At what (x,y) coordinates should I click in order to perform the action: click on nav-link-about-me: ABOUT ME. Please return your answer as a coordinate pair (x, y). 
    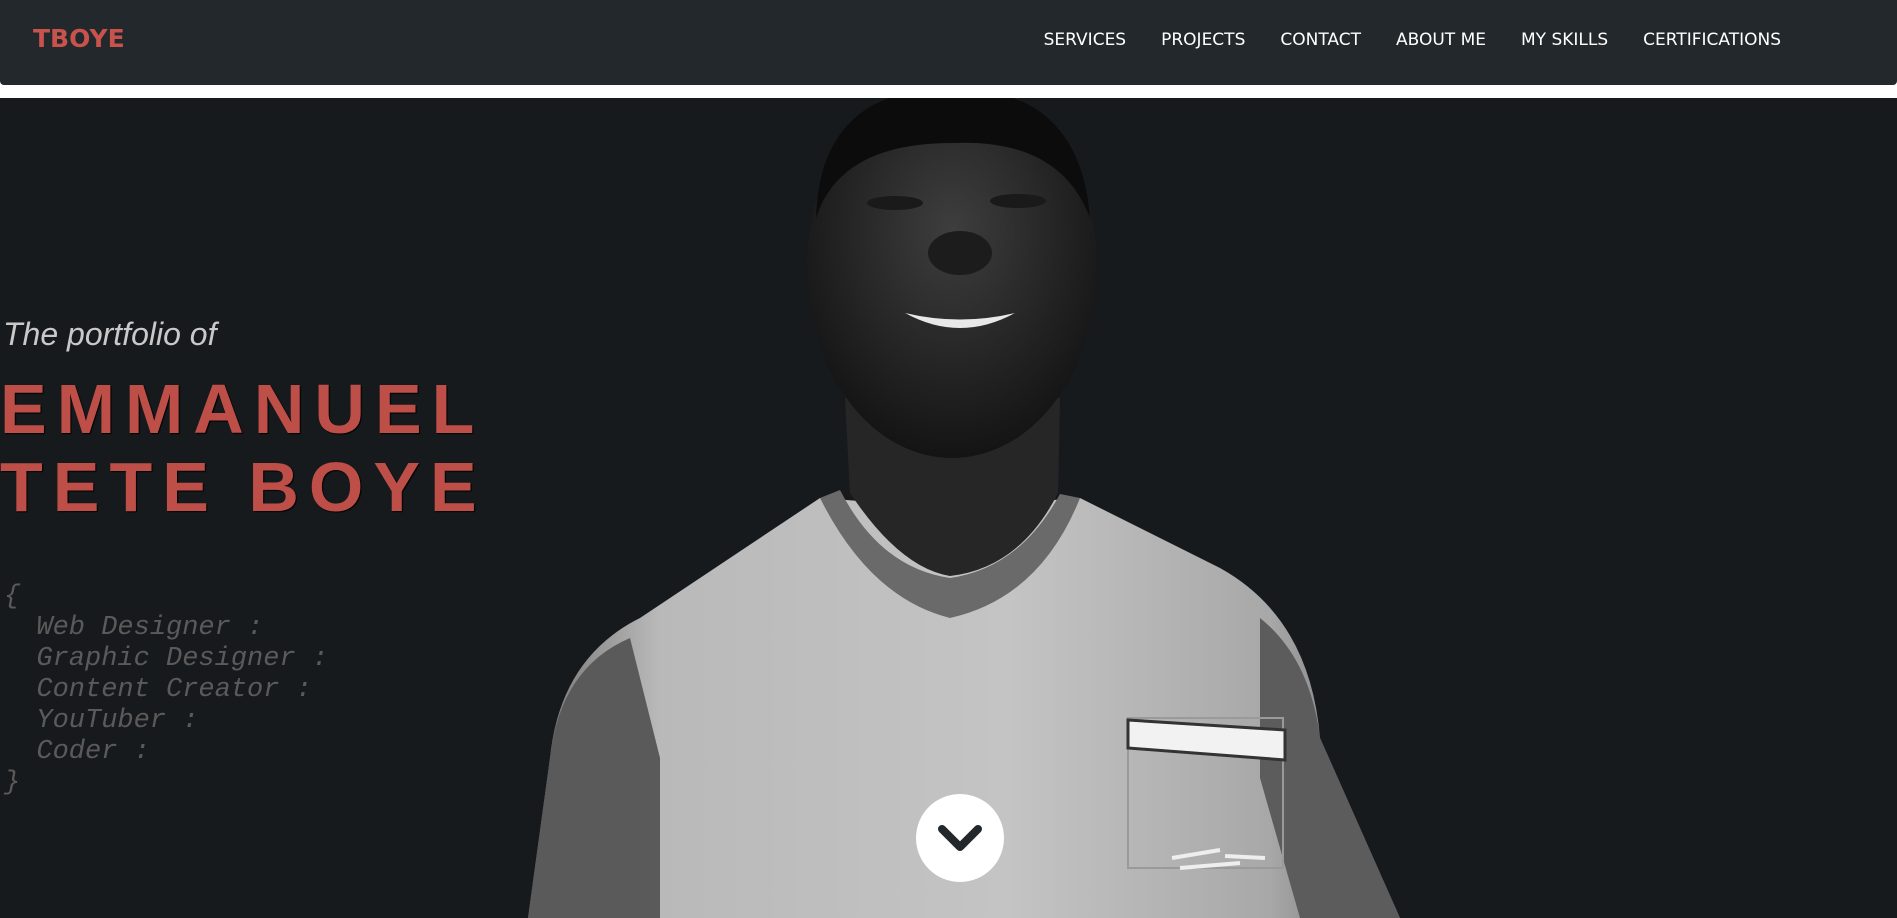
    Looking at the image, I should click on (1441, 40).